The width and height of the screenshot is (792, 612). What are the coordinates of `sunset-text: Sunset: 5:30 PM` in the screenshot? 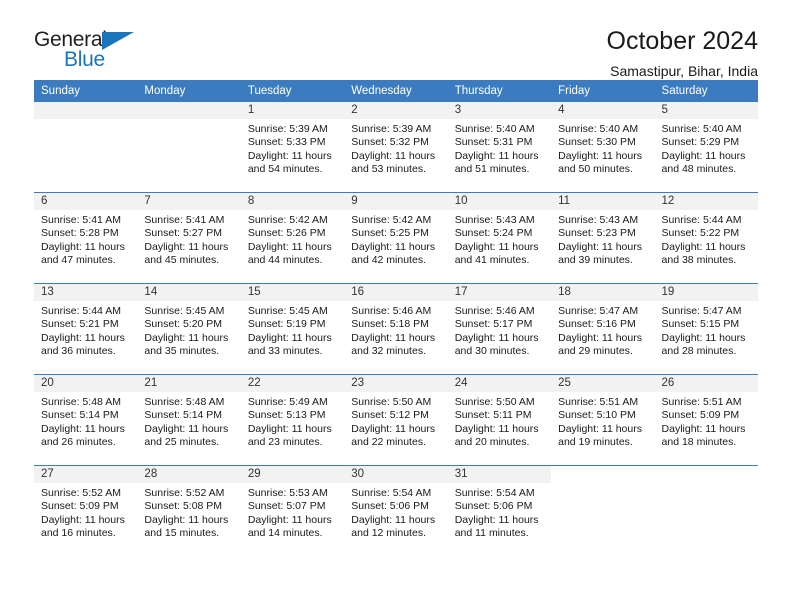 It's located at (597, 142).